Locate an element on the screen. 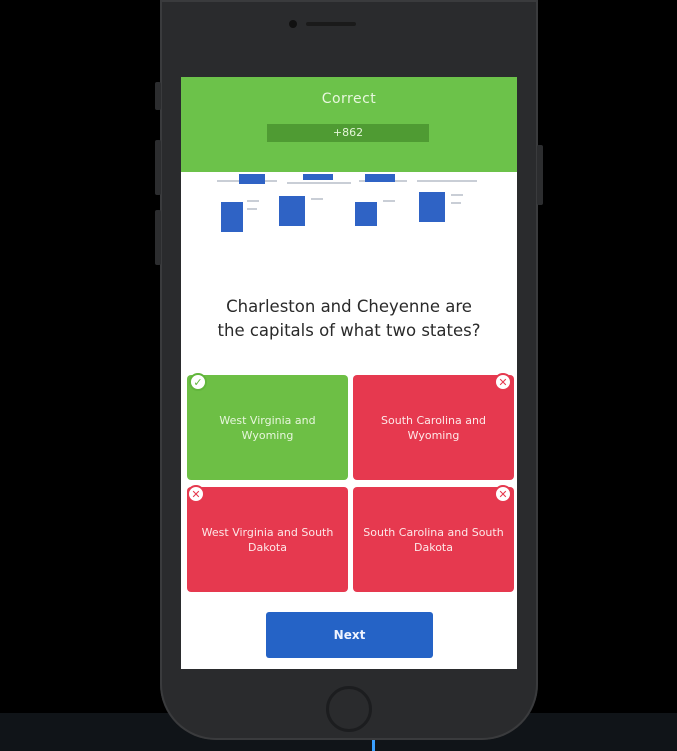 The height and width of the screenshot is (751, 677). answer-label: West Virginia and Wyoming is located at coordinates (267, 427).